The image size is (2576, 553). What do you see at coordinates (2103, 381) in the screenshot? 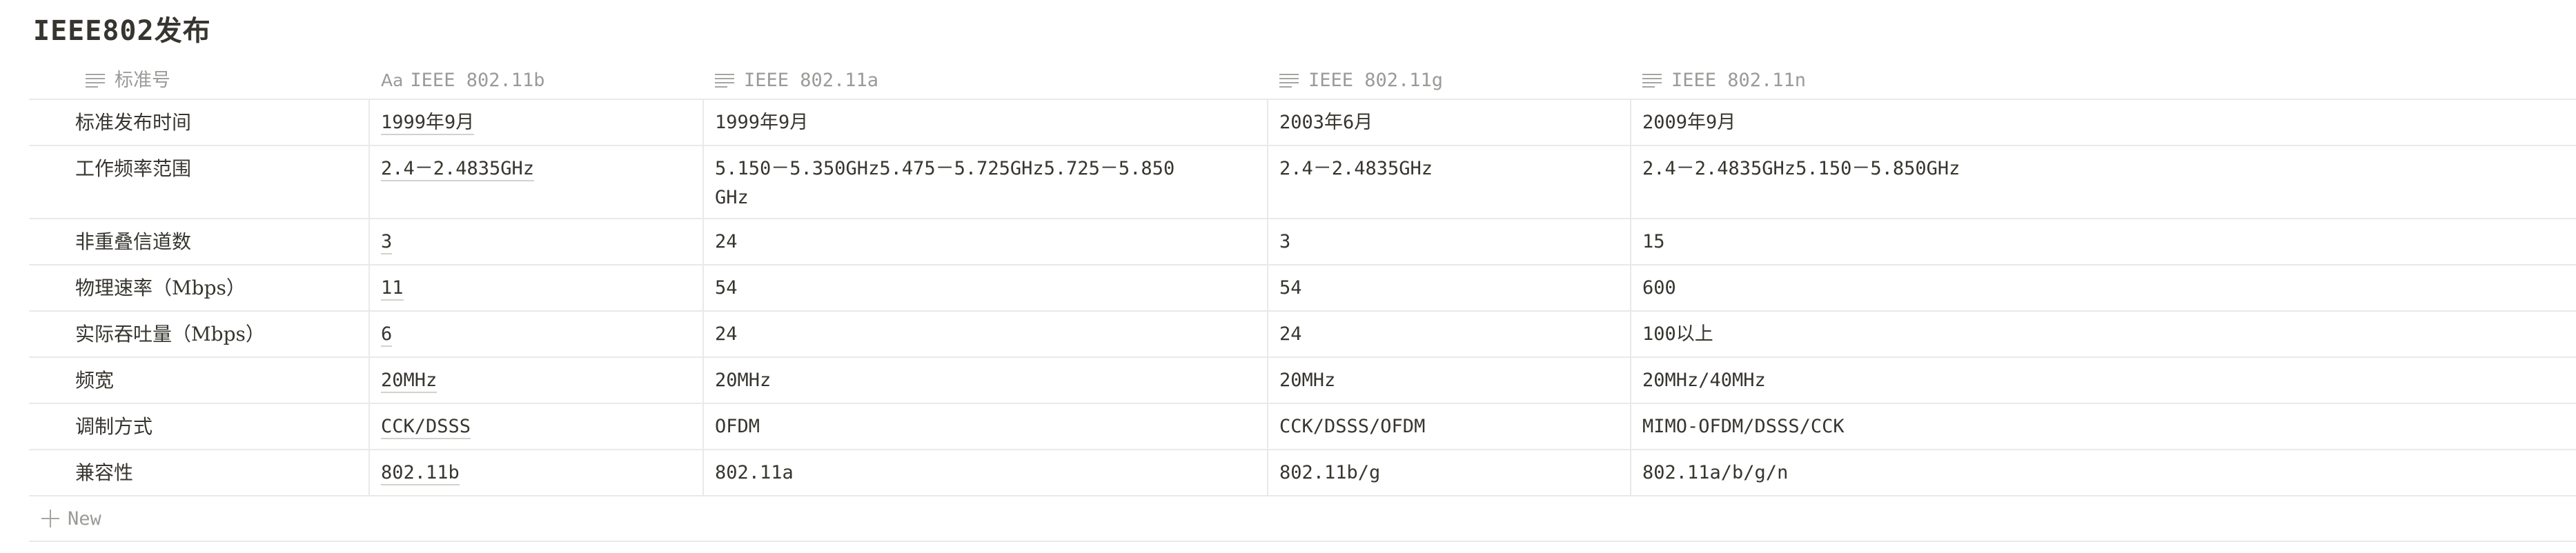
I see `table-cell: 20MHz/40MHz` at bounding box center [2103, 381].